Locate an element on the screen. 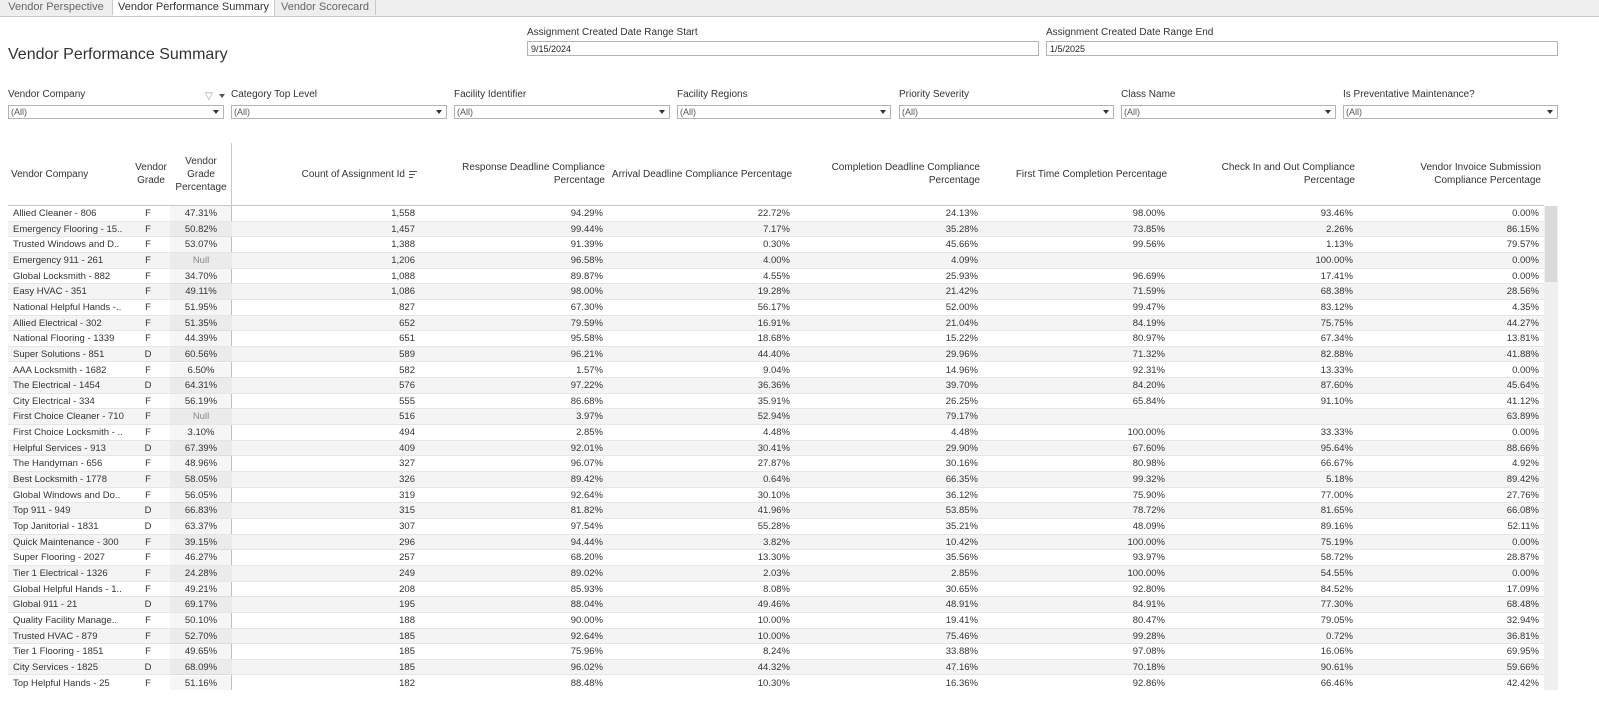 The width and height of the screenshot is (1599, 716). filter-facility-regions-dropdown: (All) is located at coordinates (784, 112).